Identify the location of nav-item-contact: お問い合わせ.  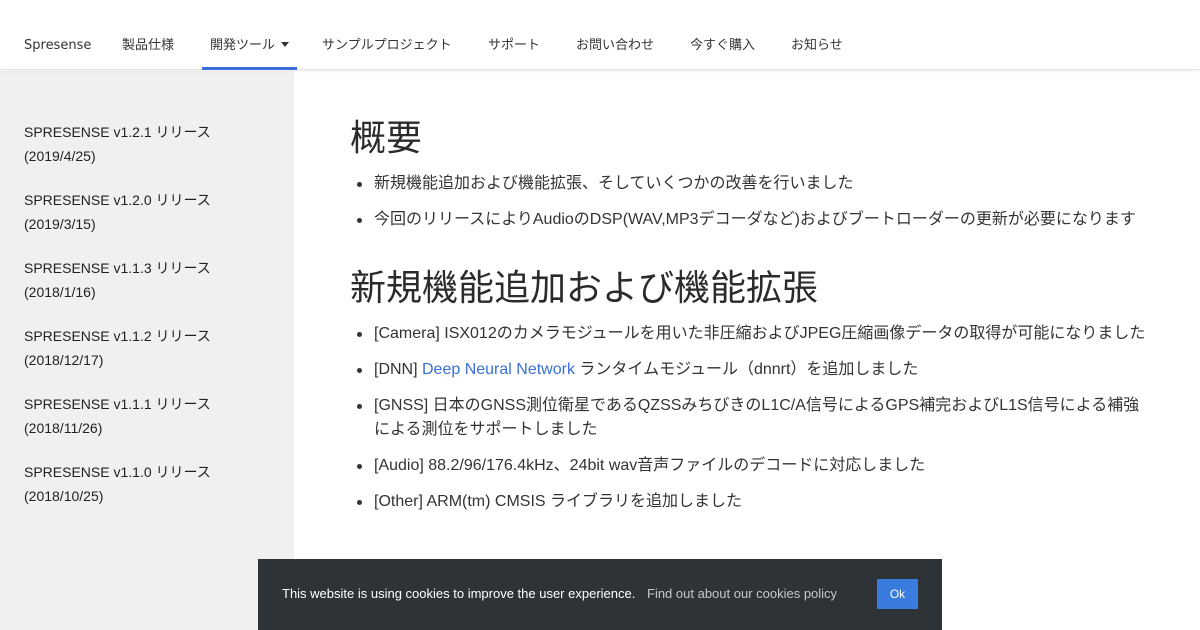
(615, 48).